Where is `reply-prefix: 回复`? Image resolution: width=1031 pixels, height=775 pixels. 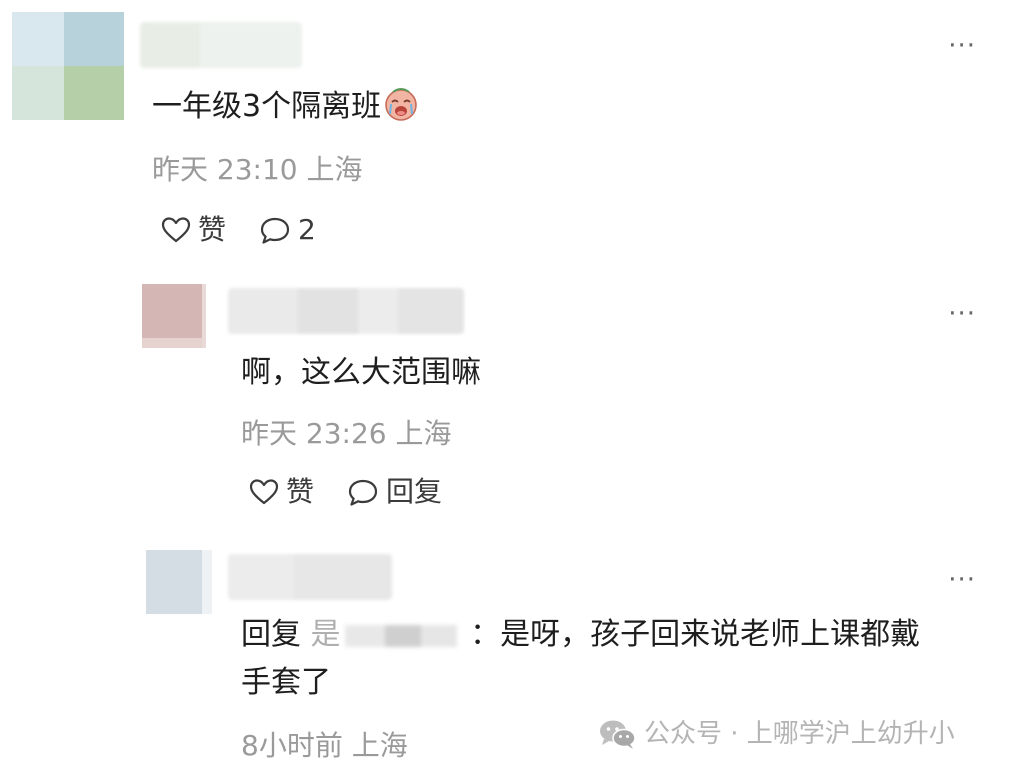 reply-prefix: 回复 is located at coordinates (271, 634).